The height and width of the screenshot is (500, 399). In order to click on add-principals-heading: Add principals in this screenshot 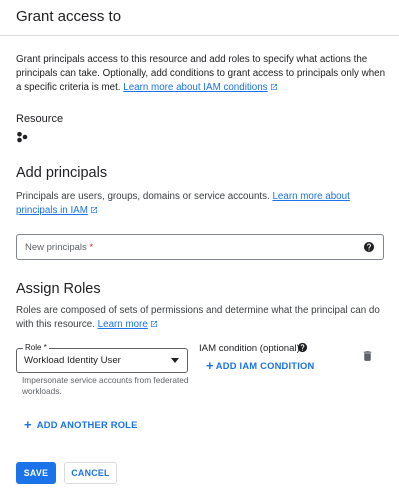, I will do `click(62, 173)`.